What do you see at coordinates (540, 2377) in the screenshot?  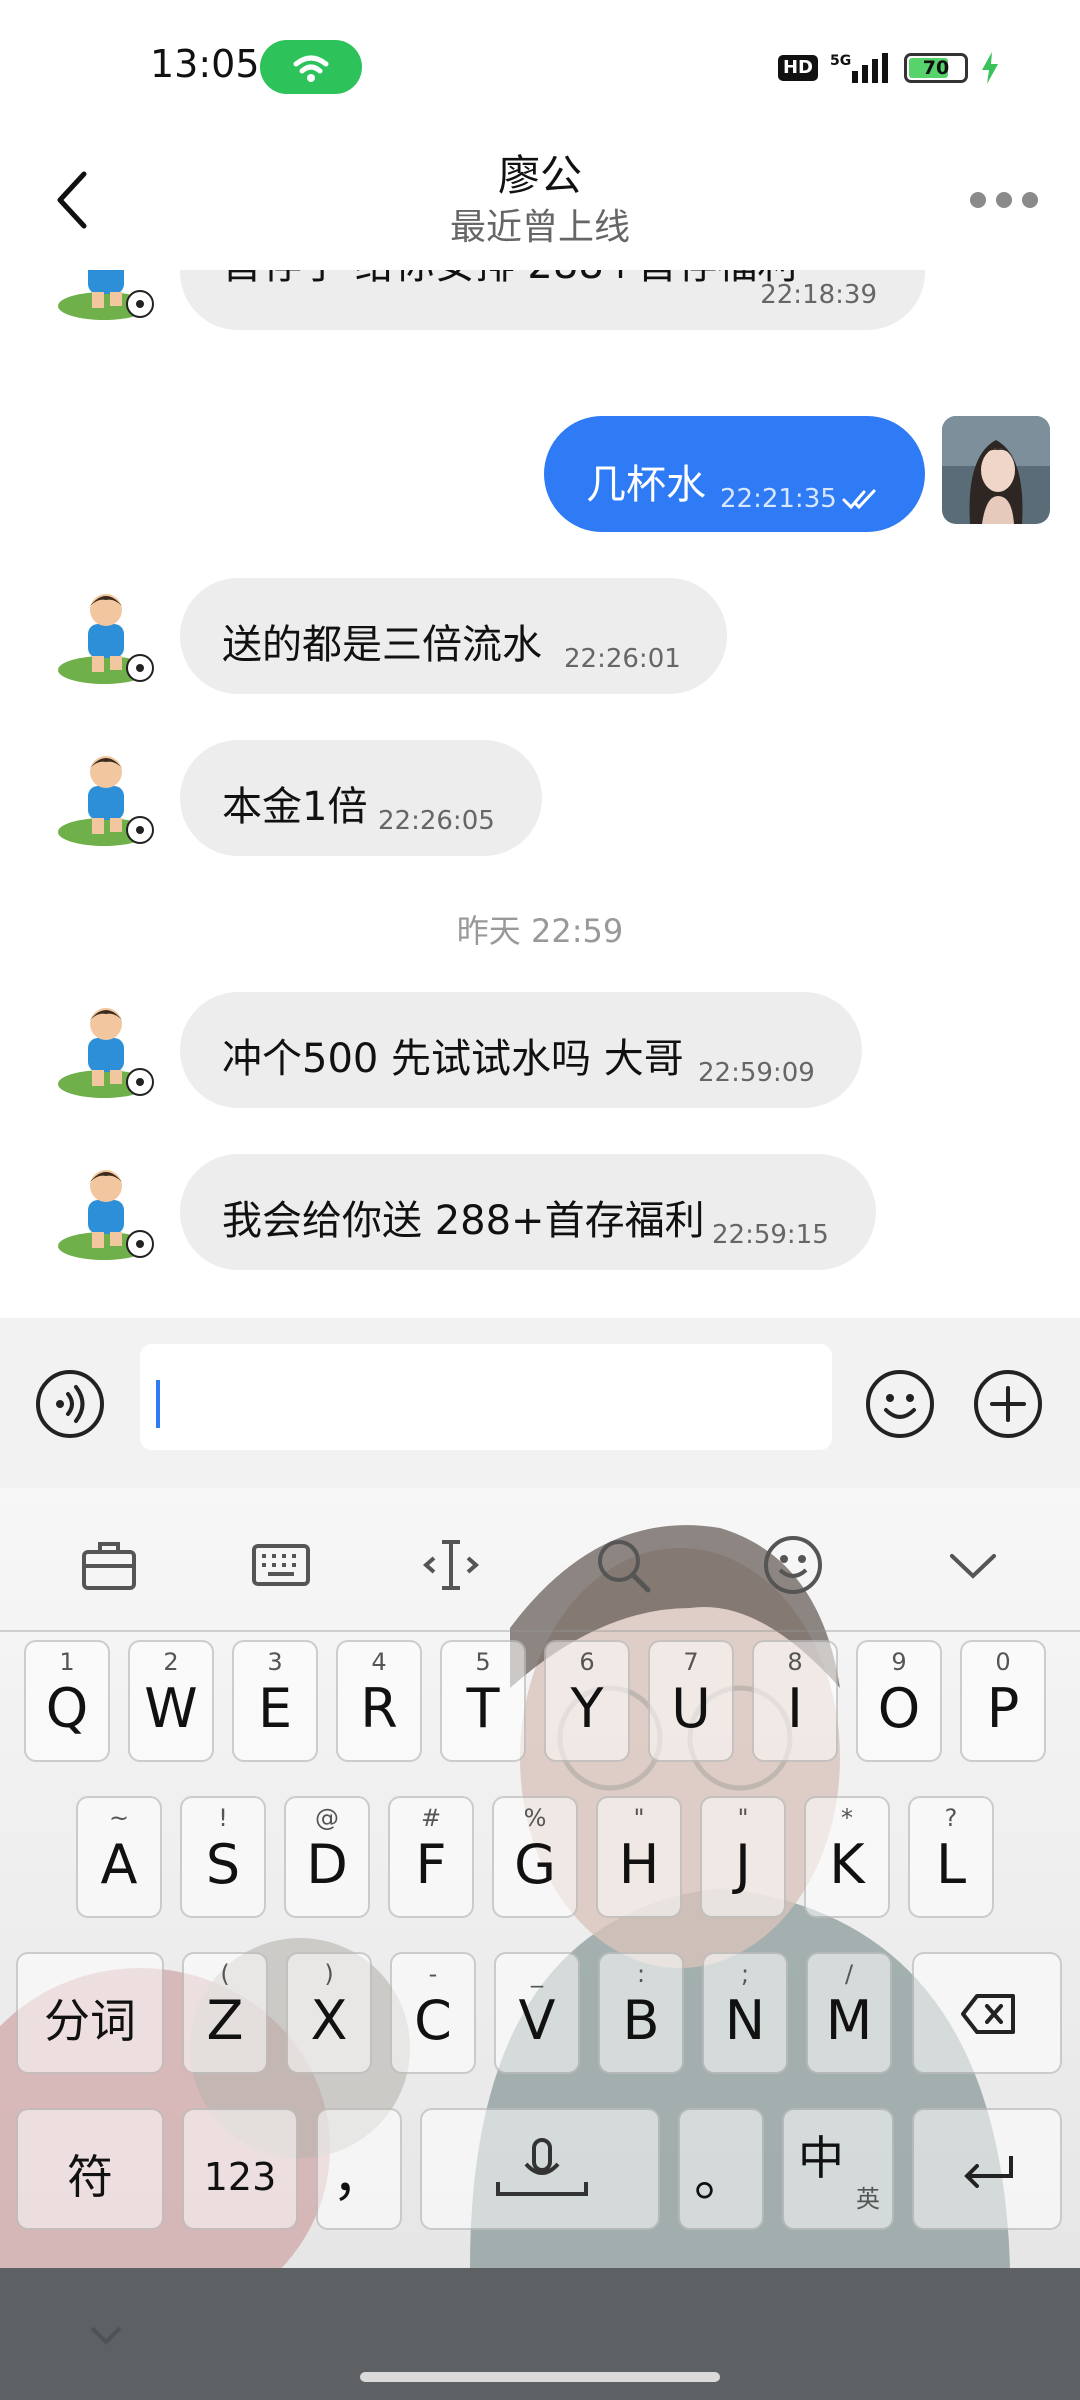 I see `home-indicator` at bounding box center [540, 2377].